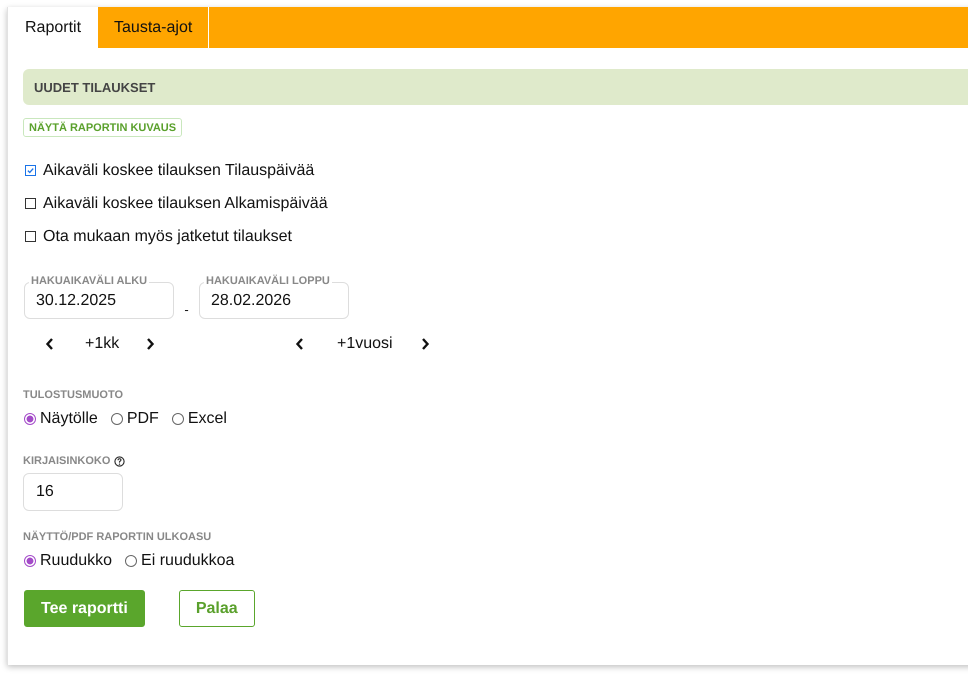 Image resolution: width=968 pixels, height=674 pixels. Describe the element at coordinates (95, 87) in the screenshot. I see `report-title: UUDET TILAUKSET` at that location.